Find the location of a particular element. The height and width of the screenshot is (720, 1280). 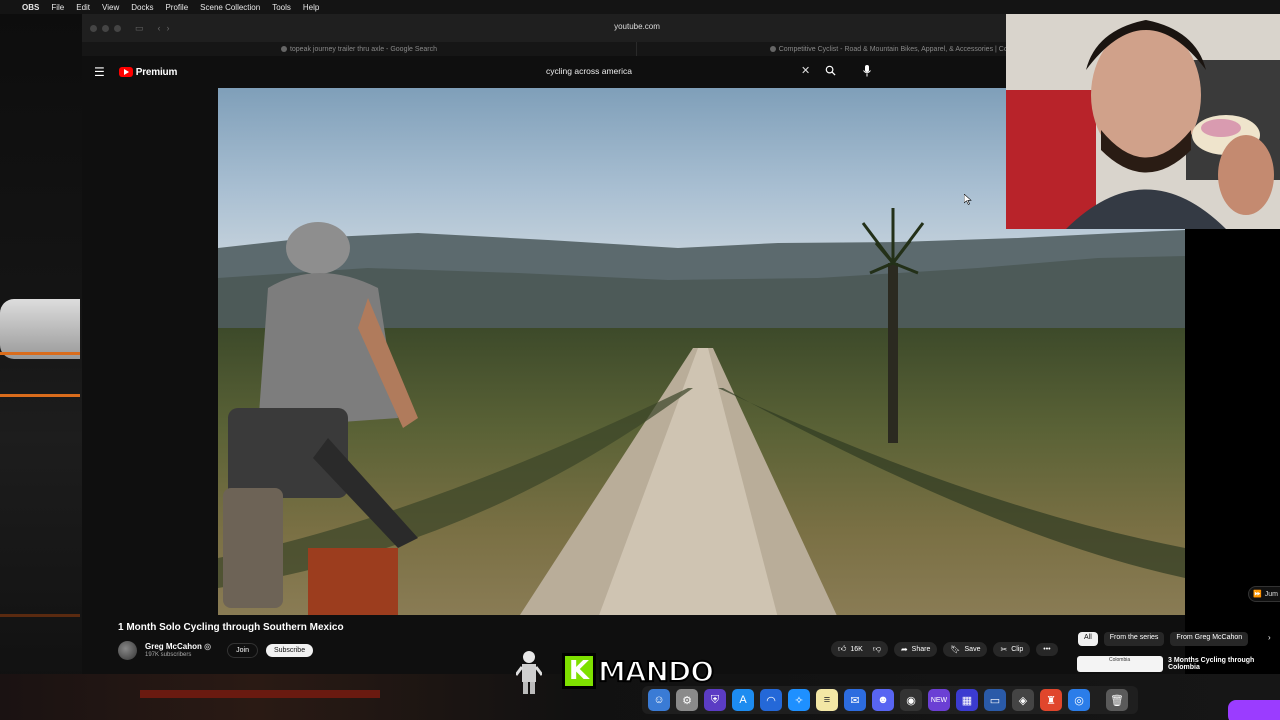

forward-icon: › is located at coordinates (168, 28).